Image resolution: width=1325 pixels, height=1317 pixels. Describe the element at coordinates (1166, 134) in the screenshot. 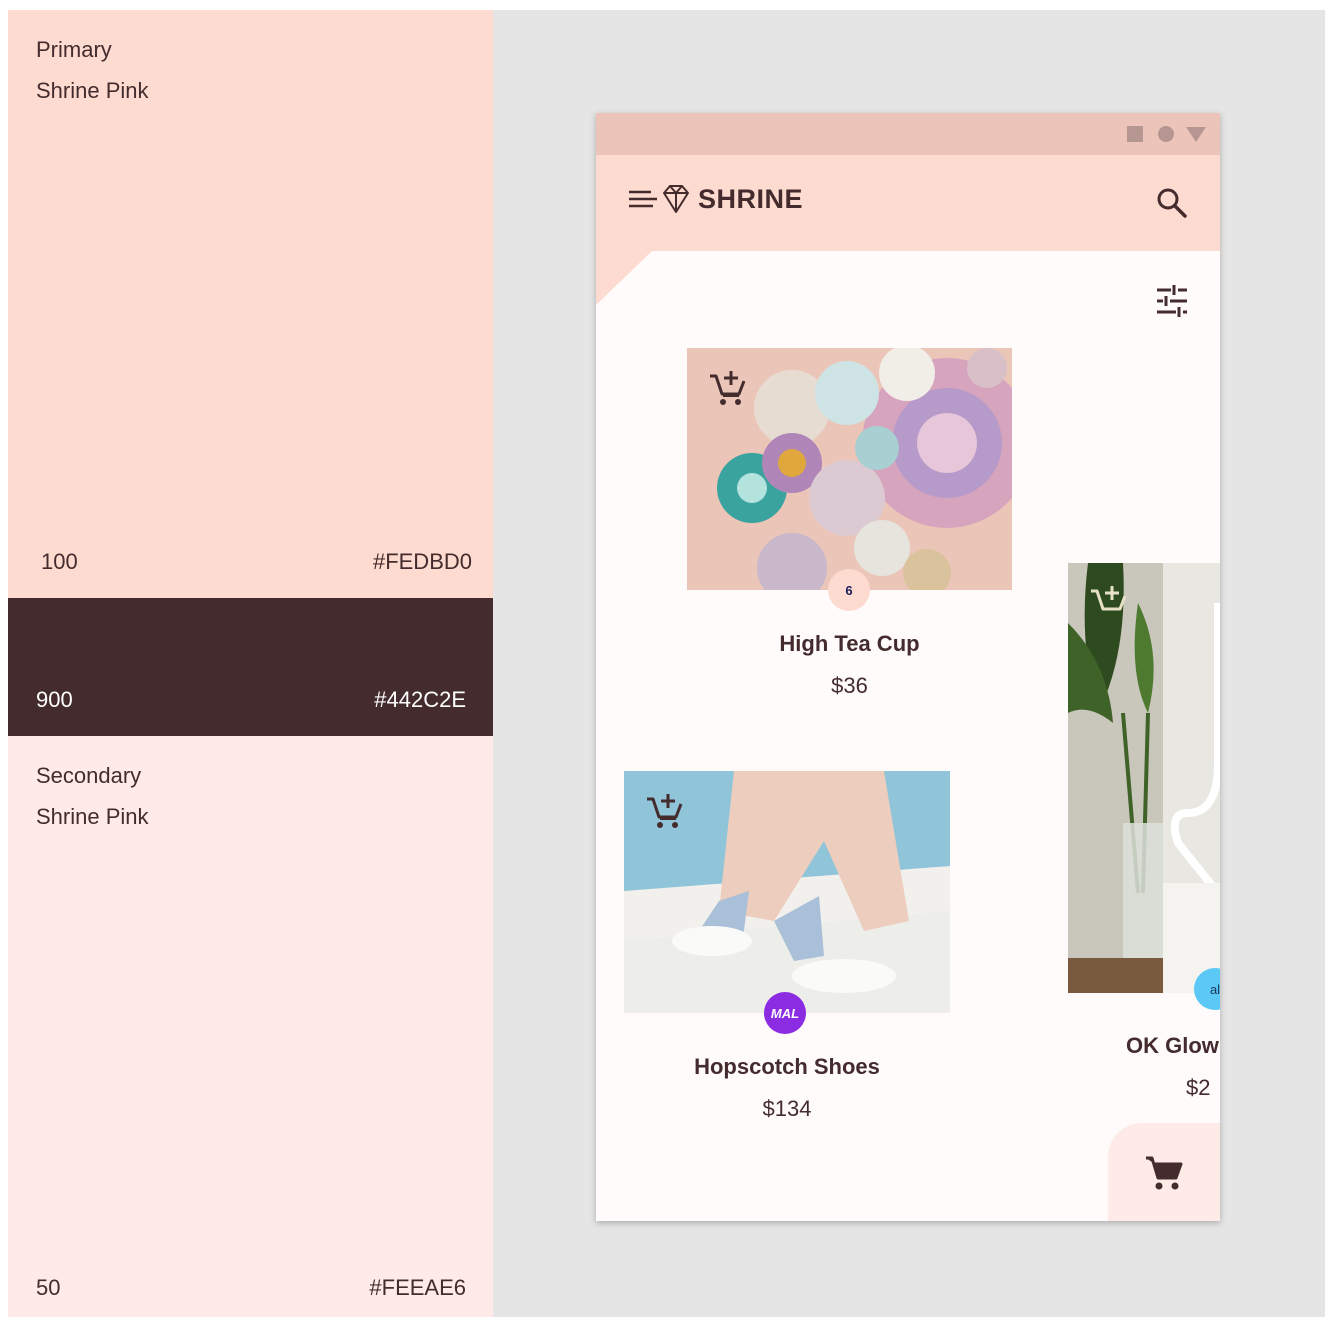

I see `circle-icon` at that location.